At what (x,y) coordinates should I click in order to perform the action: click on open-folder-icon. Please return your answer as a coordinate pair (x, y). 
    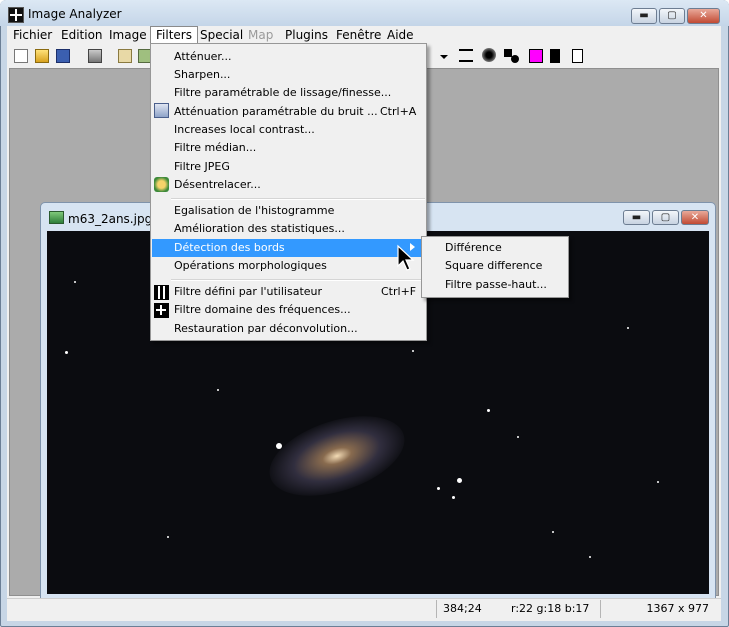
    Looking at the image, I should click on (42, 56).